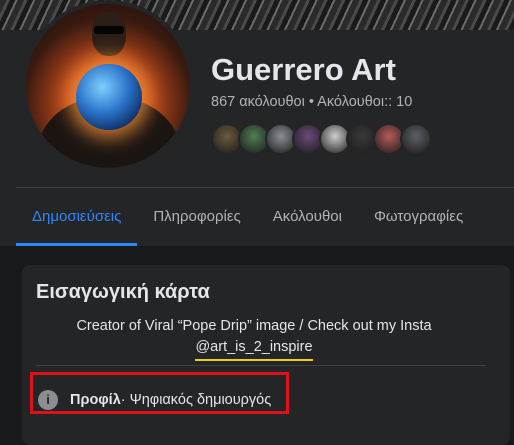 Image resolution: width=514 pixels, height=445 pixels. I want to click on profile-label: Προφίλ, so click(95, 400).